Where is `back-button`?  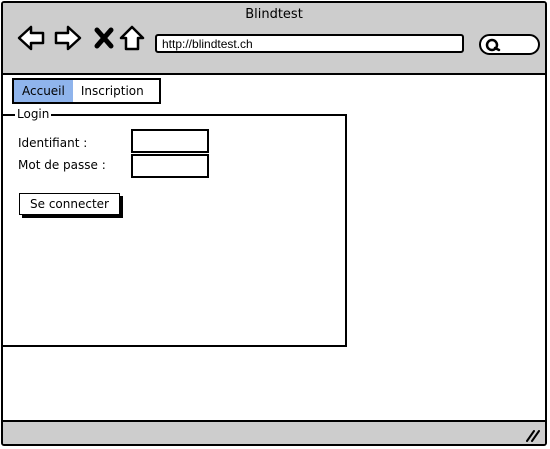 back-button is located at coordinates (31, 38).